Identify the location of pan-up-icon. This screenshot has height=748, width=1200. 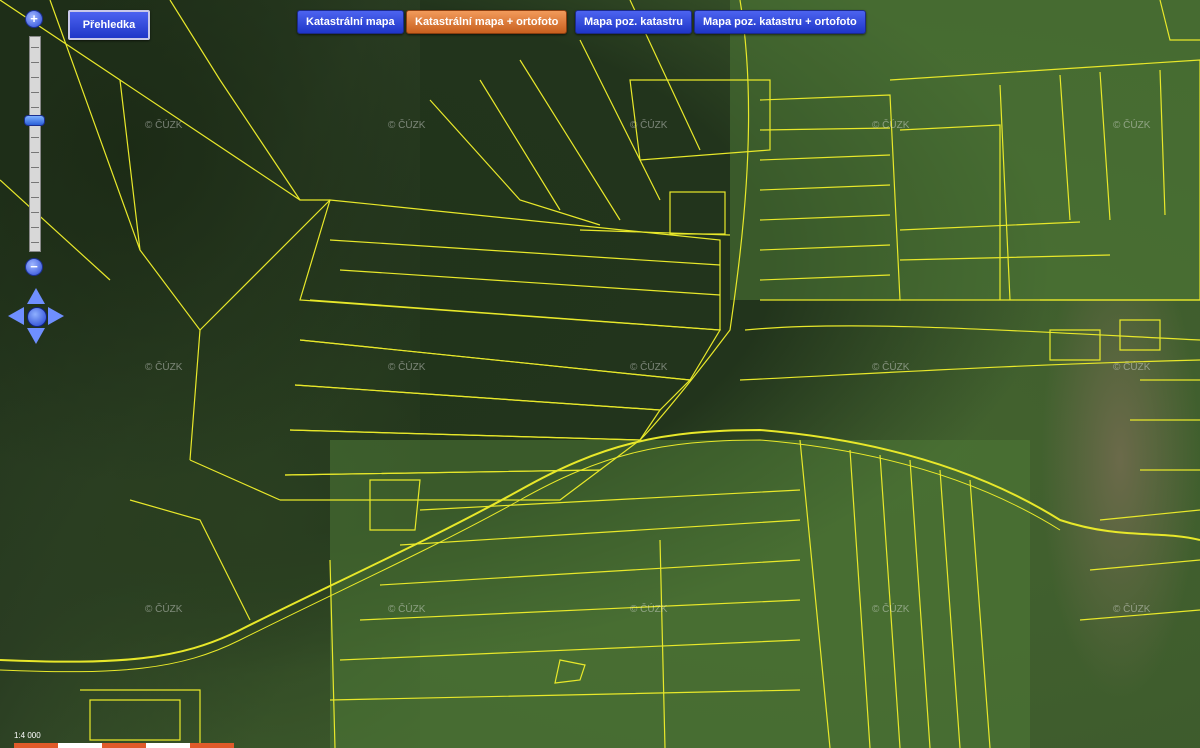
(36, 296).